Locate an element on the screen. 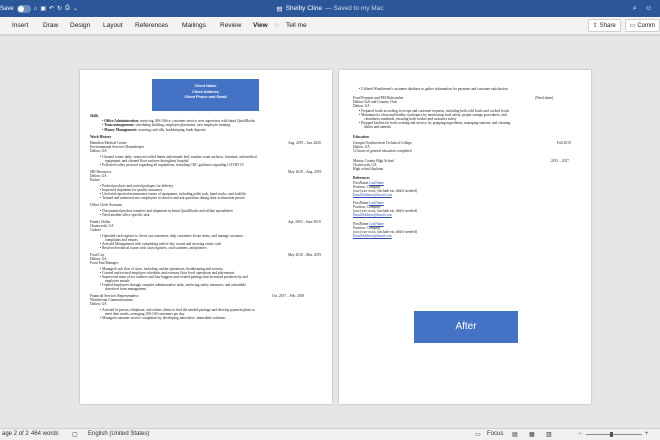  comments-label: Comm is located at coordinates (646, 25).